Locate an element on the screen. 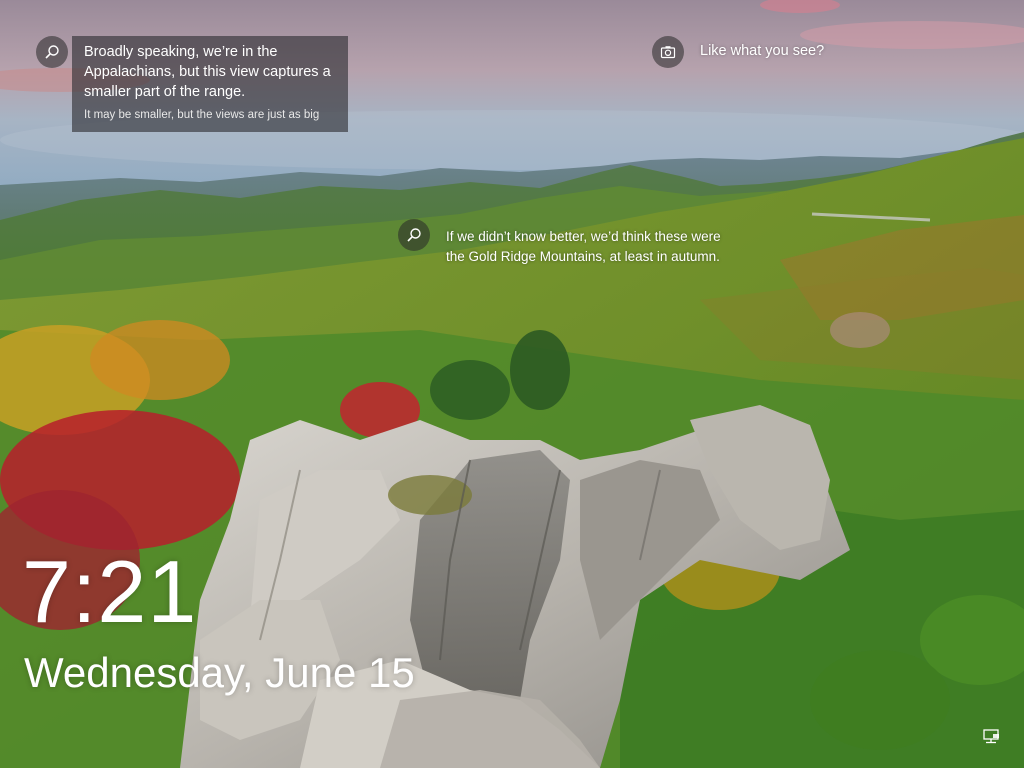 The height and width of the screenshot is (768, 1024). network-ethernet-icon is located at coordinates (992, 737).